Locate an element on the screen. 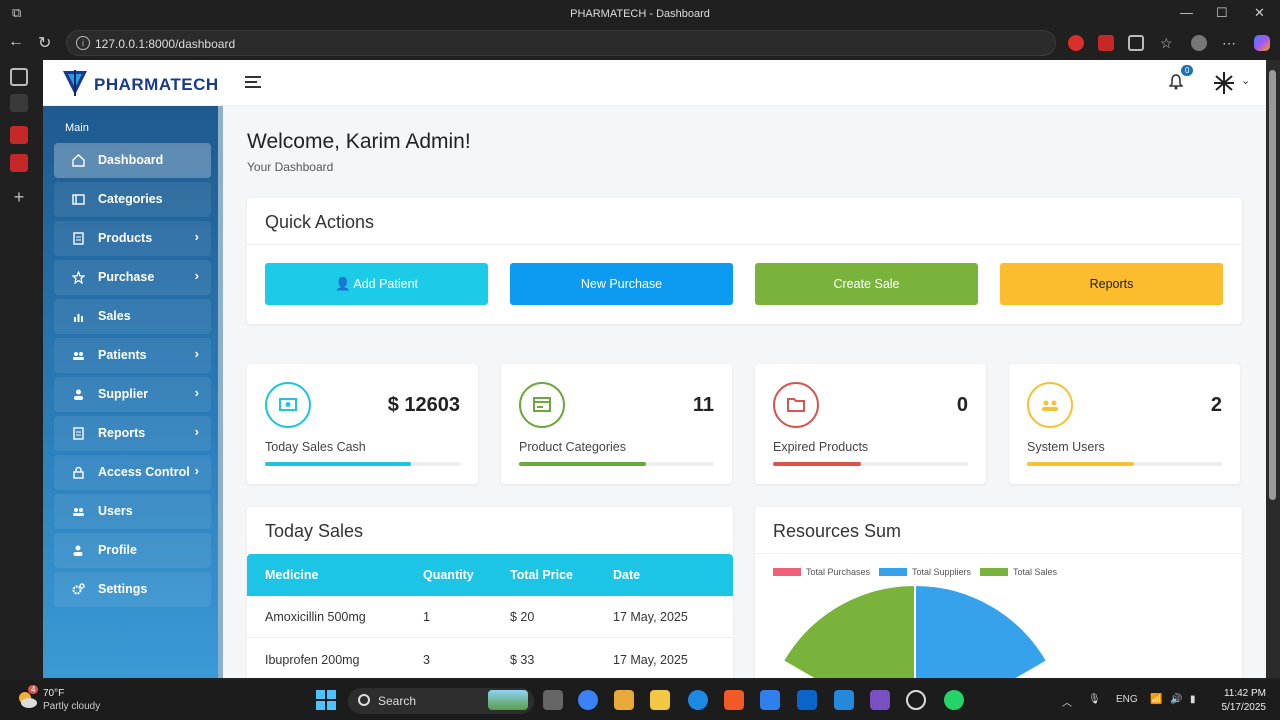 Image resolution: width=1280 pixels, height=720 pixels. folder-icon is located at coordinates (796, 405).